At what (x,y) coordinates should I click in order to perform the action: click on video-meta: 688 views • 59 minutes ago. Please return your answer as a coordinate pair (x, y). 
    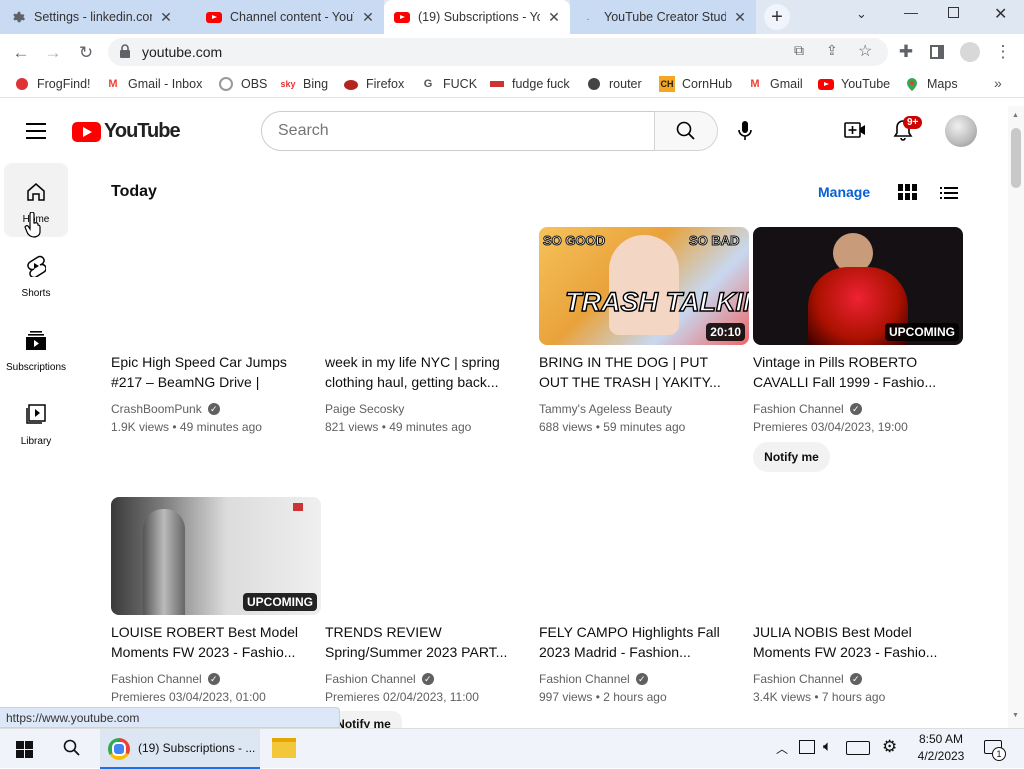
    Looking at the image, I should click on (612, 427).